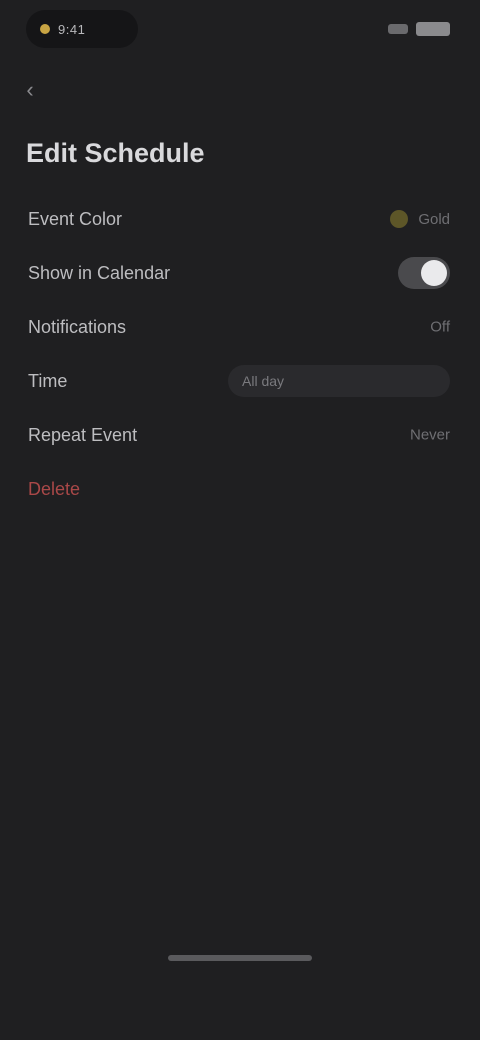 The height and width of the screenshot is (1040, 480). I want to click on chevron-left-icon: ‹, so click(30, 89).